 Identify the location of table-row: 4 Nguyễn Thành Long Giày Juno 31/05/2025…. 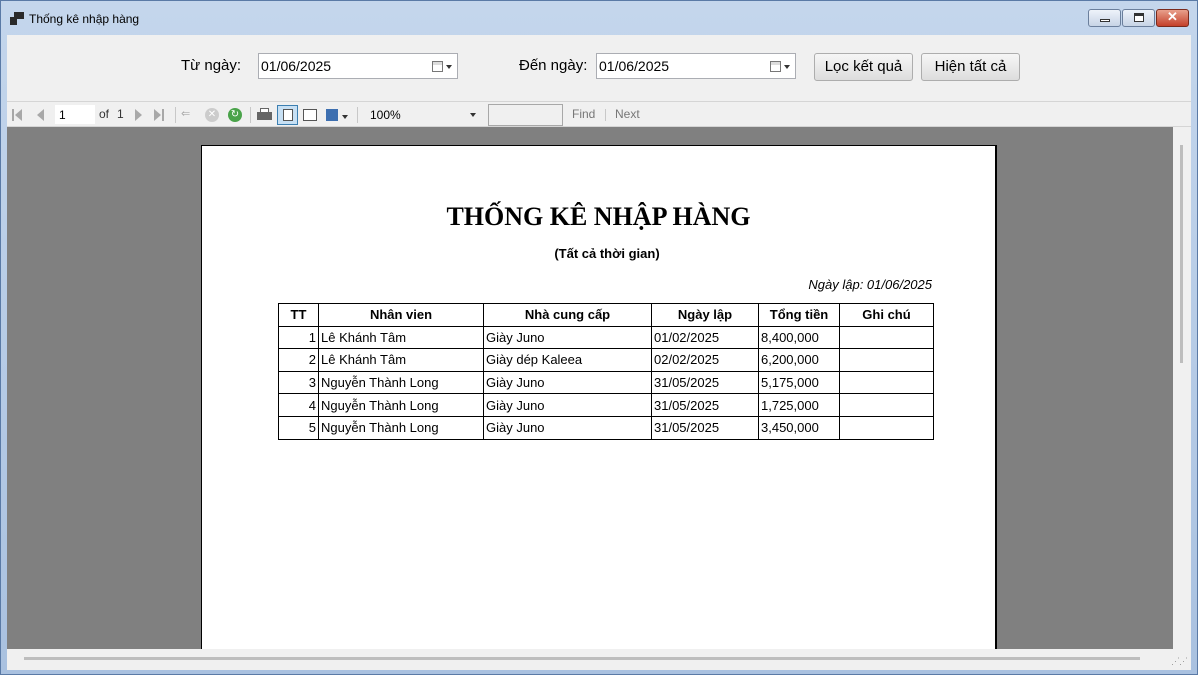
(606, 405).